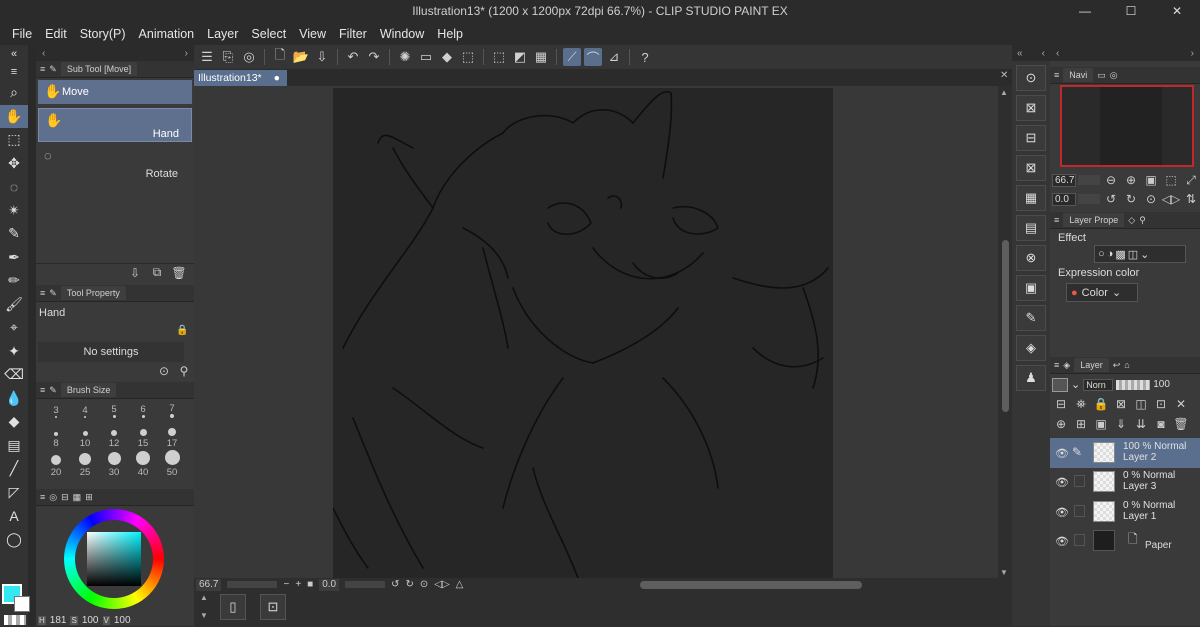 Image resolution: width=1200 pixels, height=627 pixels. Describe the element at coordinates (14, 375) in the screenshot. I see `eraser-icon: ⌫` at that location.